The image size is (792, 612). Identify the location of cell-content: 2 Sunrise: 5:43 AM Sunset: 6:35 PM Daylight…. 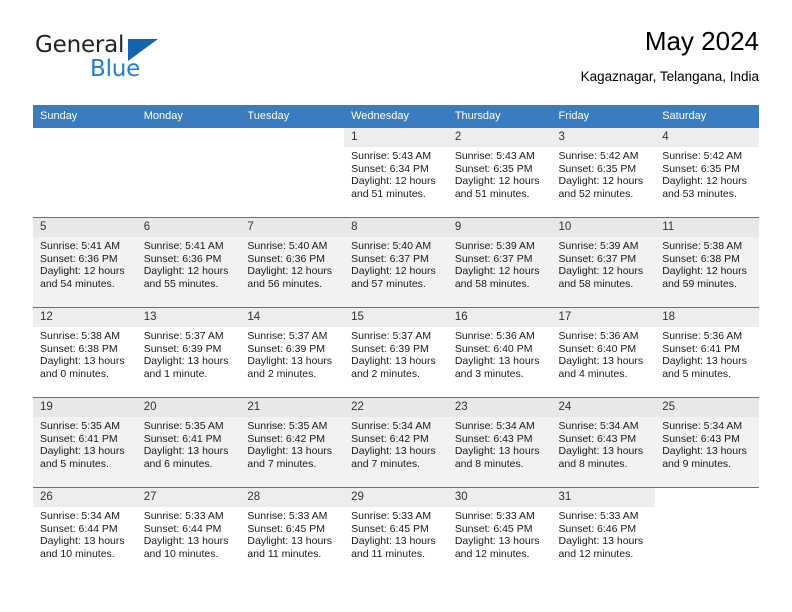
(499, 172).